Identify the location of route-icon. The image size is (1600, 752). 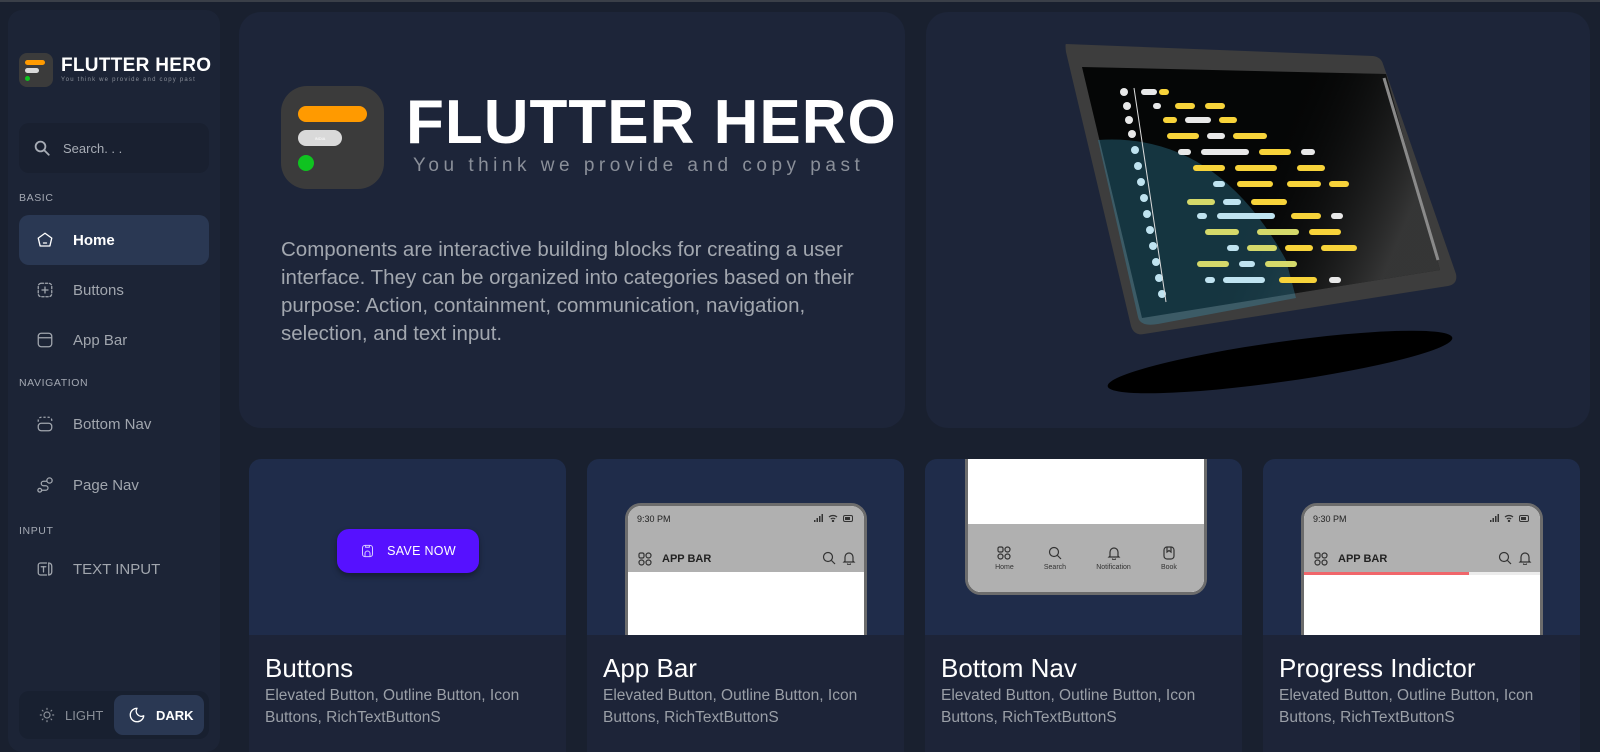
(45, 485).